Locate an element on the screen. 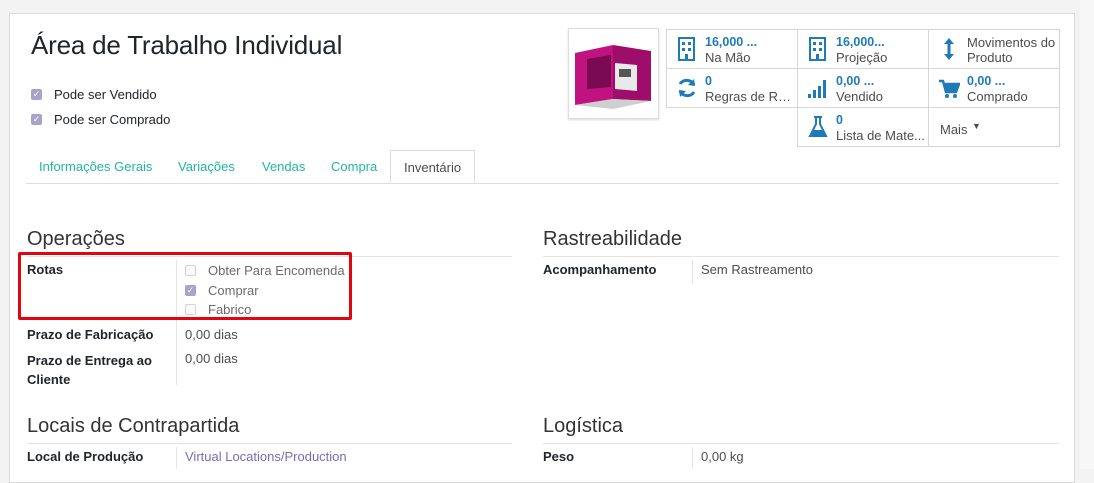 This screenshot has width=1094, height=483. logistics-heading: Logística is located at coordinates (583, 426).